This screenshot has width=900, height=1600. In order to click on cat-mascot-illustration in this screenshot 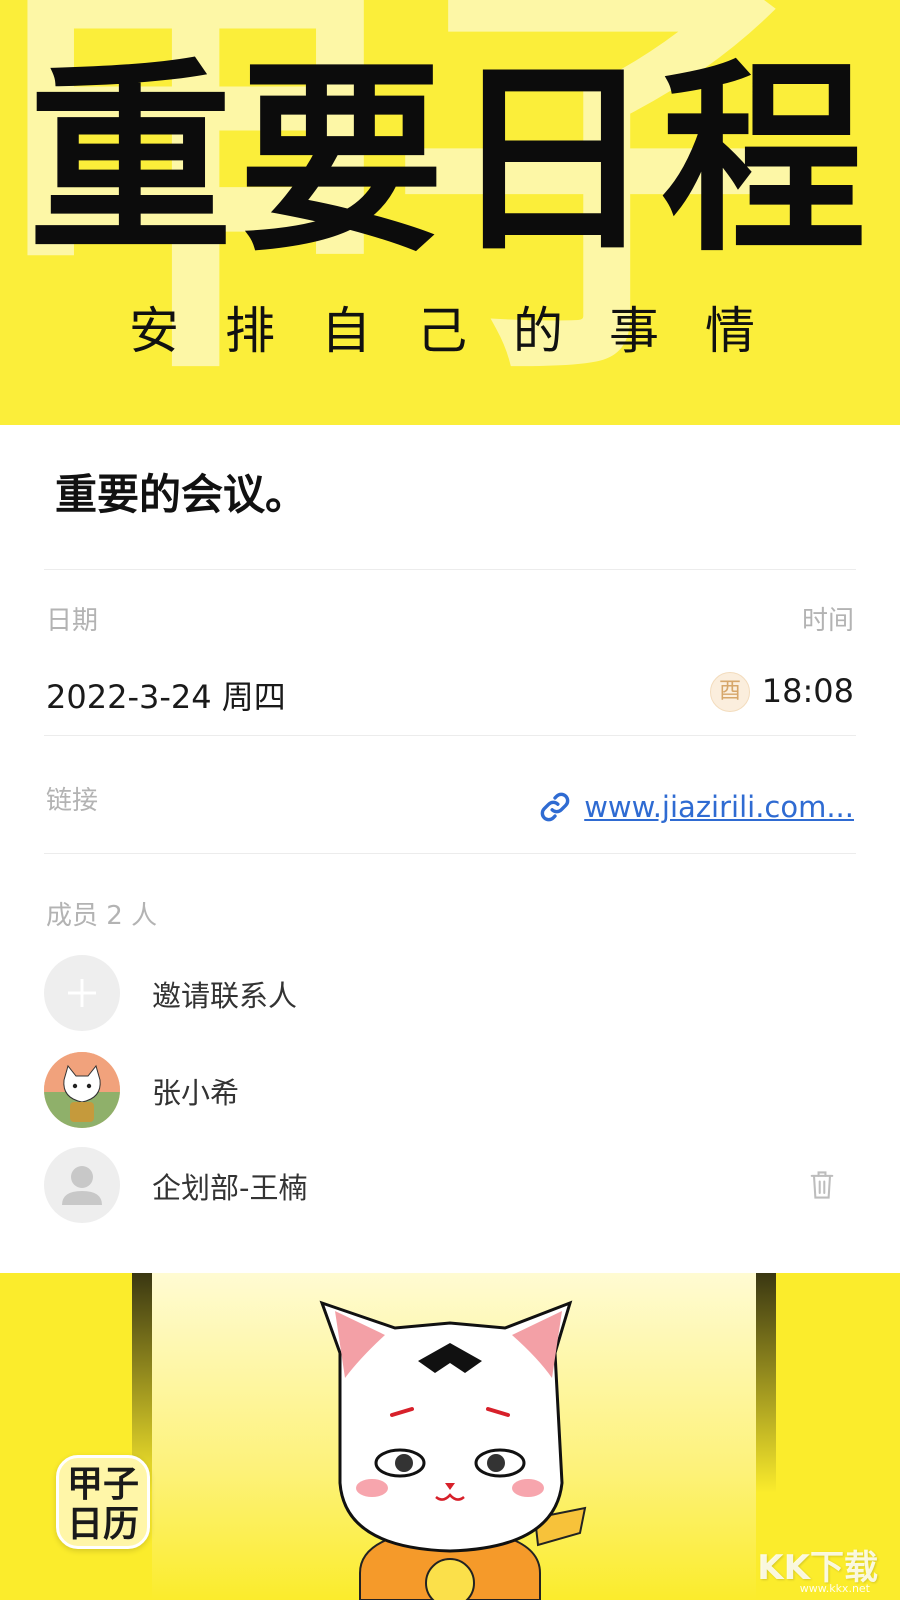, I will do `click(453, 1450)`.